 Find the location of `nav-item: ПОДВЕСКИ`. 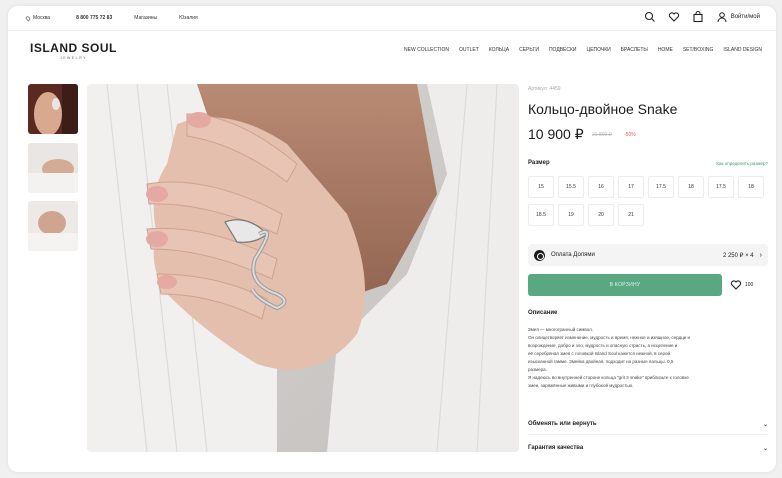

nav-item: ПОДВЕСКИ is located at coordinates (563, 50).